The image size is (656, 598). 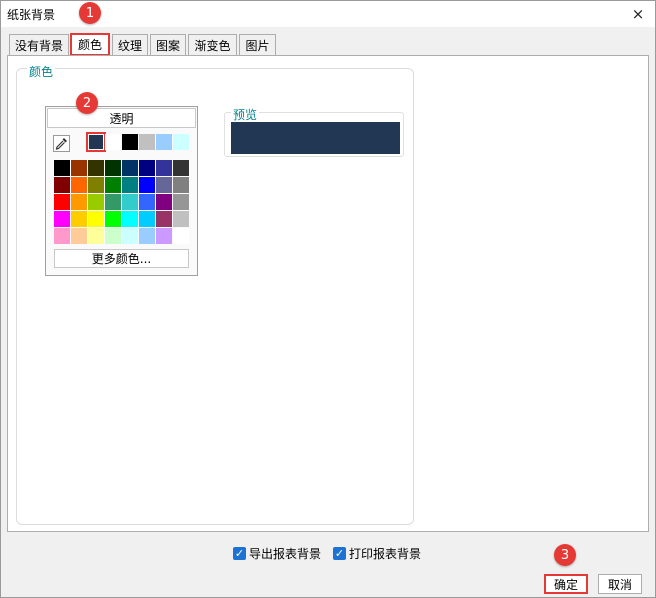 What do you see at coordinates (96, 142) in the screenshot?
I see `current-color-swatch` at bounding box center [96, 142].